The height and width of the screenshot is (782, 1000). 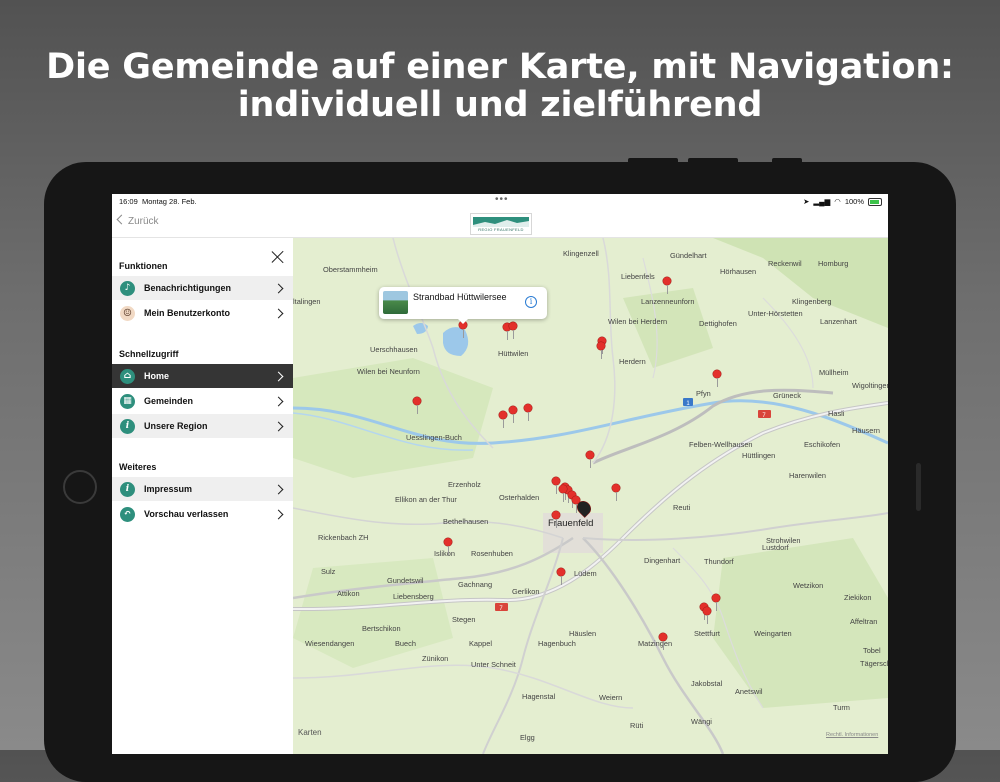 I want to click on side-key, so click(x=918, y=487).